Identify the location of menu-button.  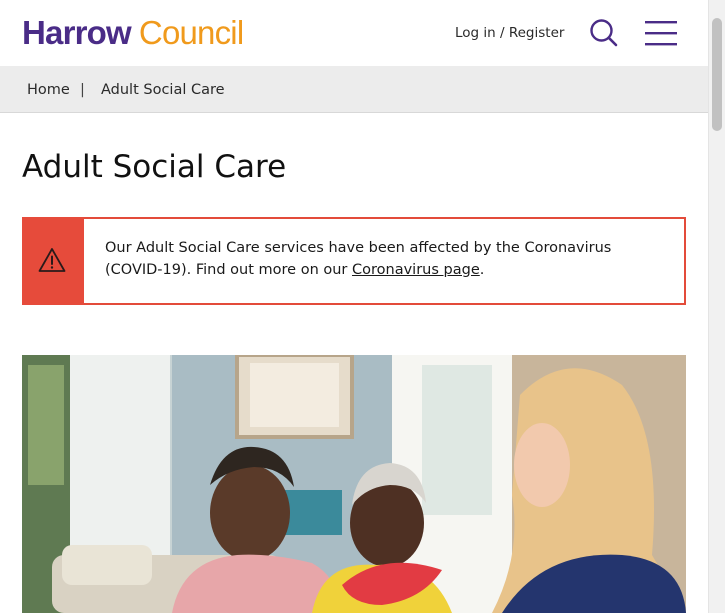
(661, 33).